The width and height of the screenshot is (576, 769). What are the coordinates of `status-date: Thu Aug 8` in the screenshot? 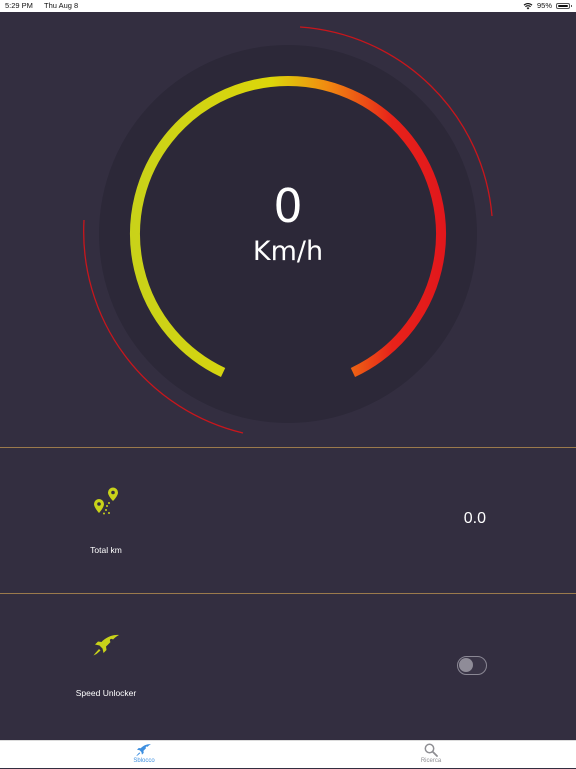 It's located at (61, 5).